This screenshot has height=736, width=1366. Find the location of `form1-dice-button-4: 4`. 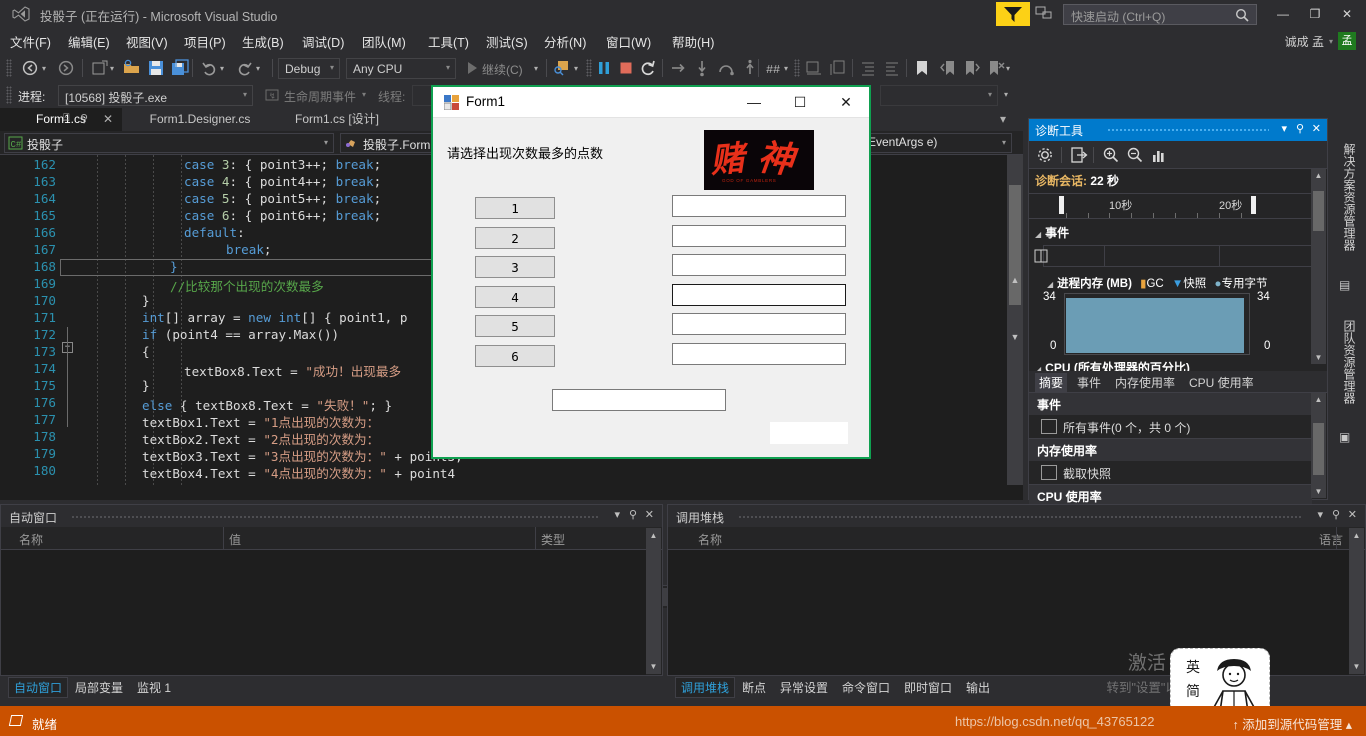

form1-dice-button-4: 4 is located at coordinates (515, 296).